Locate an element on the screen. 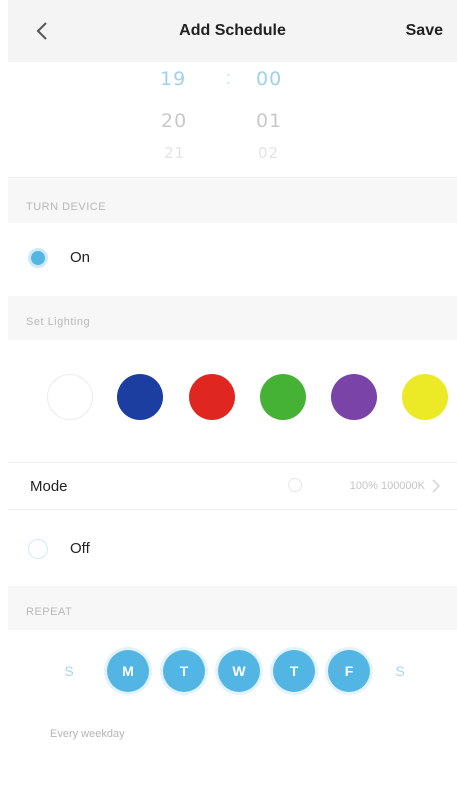 The height and width of the screenshot is (787, 457). turn-off-option: Off is located at coordinates (232, 549).